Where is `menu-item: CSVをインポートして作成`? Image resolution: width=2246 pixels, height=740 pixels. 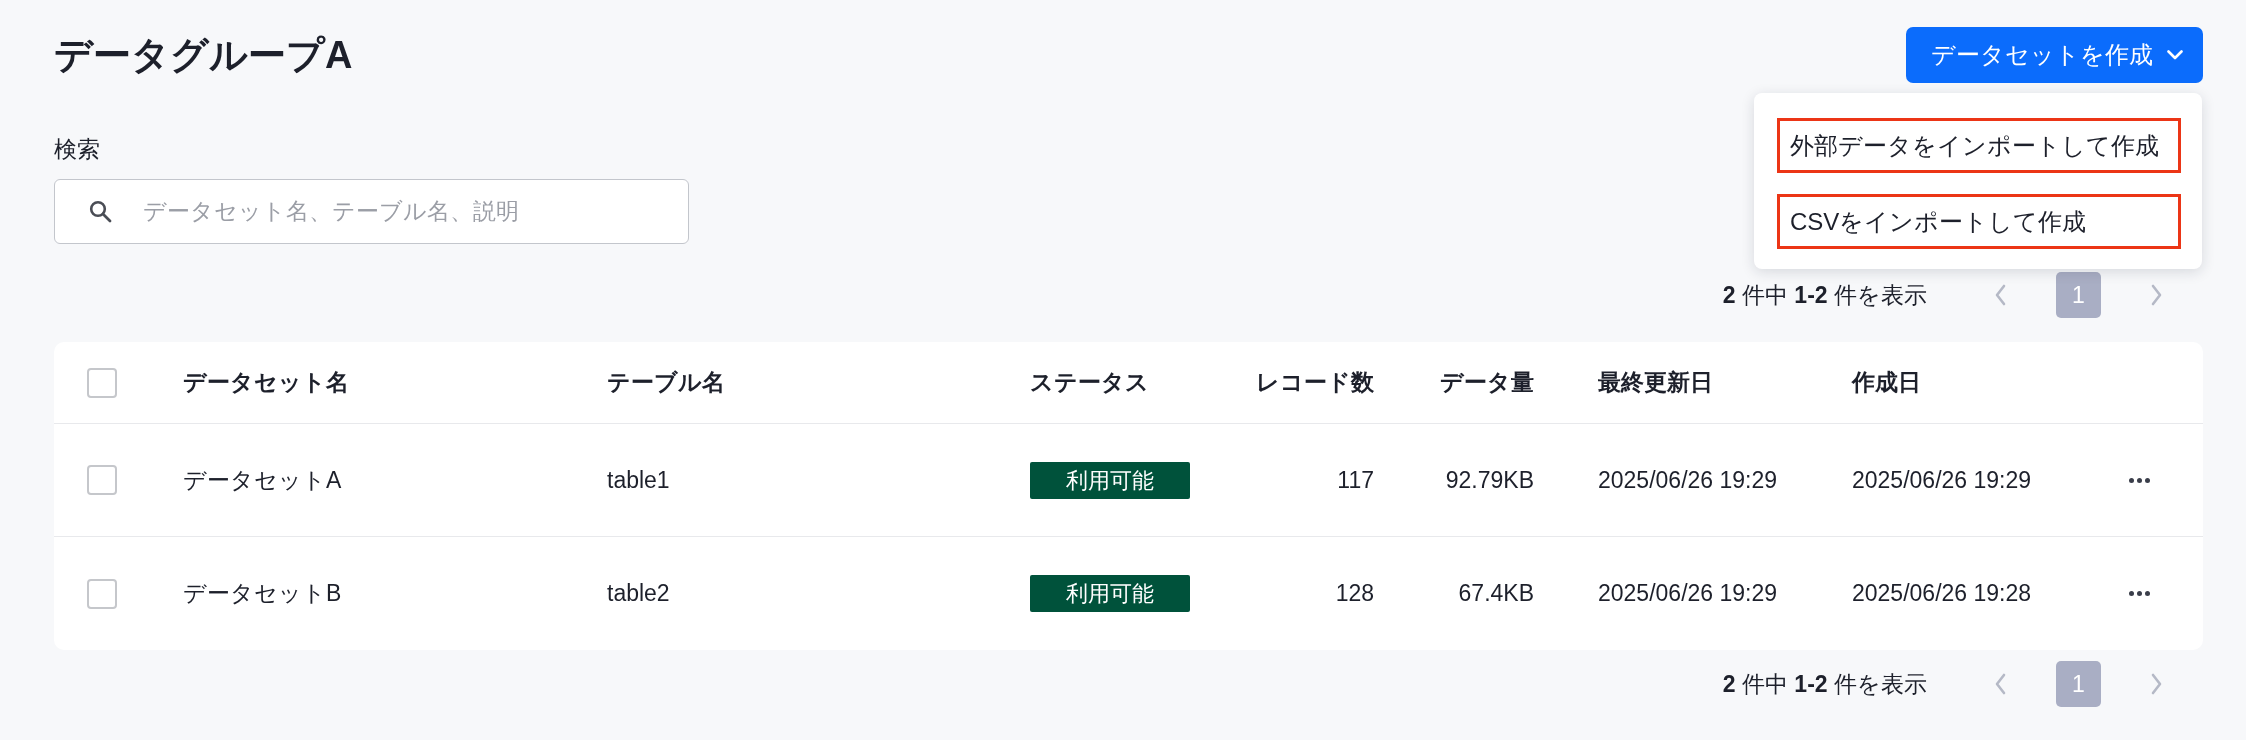
menu-item: CSVをインポートして作成 is located at coordinates (1979, 221).